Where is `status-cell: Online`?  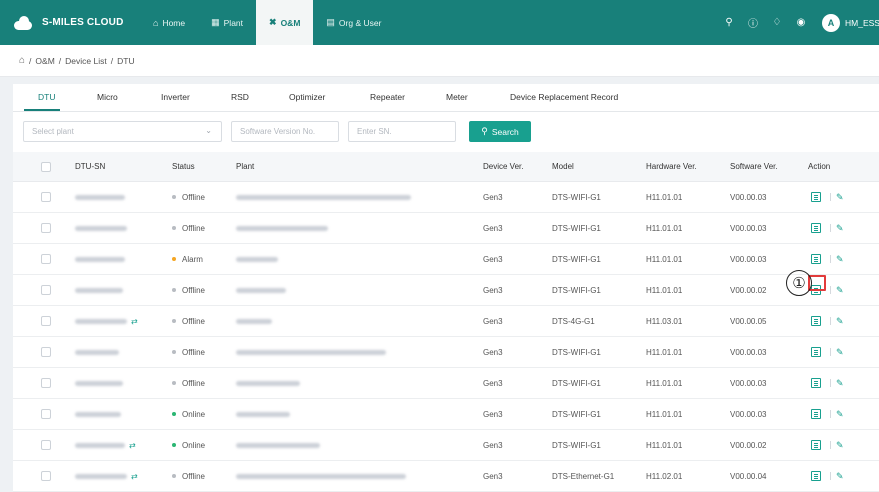
status-cell: Online is located at coordinates (188, 445).